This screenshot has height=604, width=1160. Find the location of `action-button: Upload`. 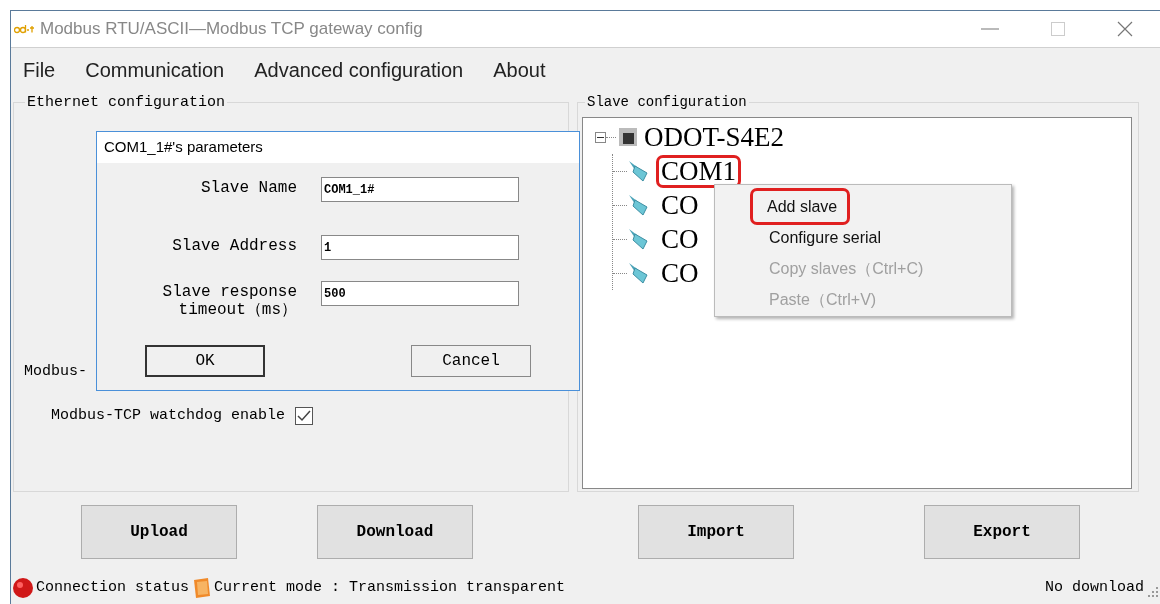

action-button: Upload is located at coordinates (159, 532).